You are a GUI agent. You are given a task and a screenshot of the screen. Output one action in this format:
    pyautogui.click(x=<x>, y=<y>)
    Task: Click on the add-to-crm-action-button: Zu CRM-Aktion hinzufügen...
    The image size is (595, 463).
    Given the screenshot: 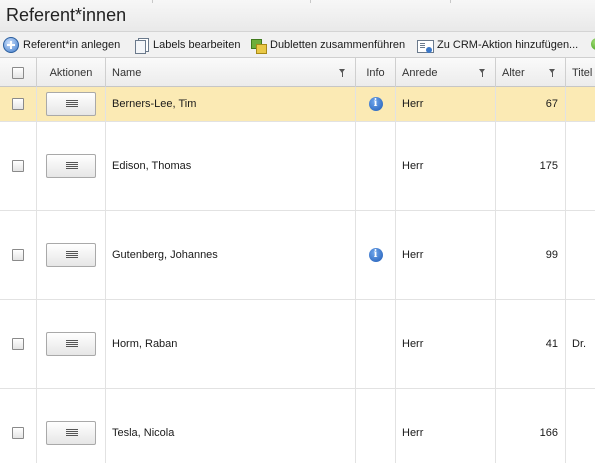 What is the action you would take?
    pyautogui.click(x=497, y=45)
    